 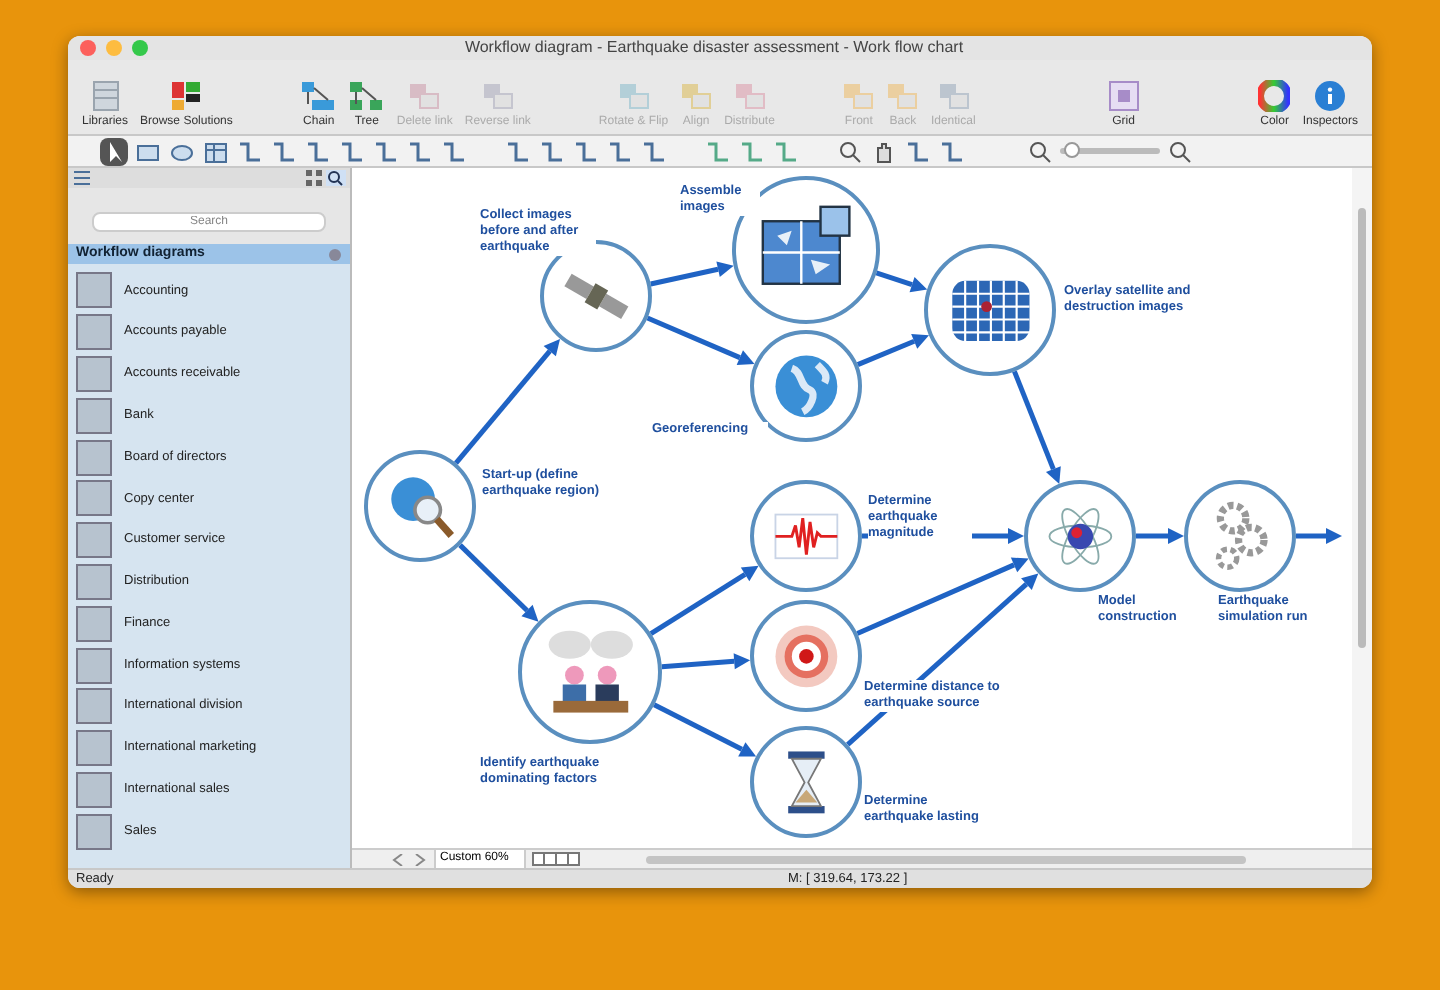 What do you see at coordinates (806, 656) in the screenshot?
I see `target-icon` at bounding box center [806, 656].